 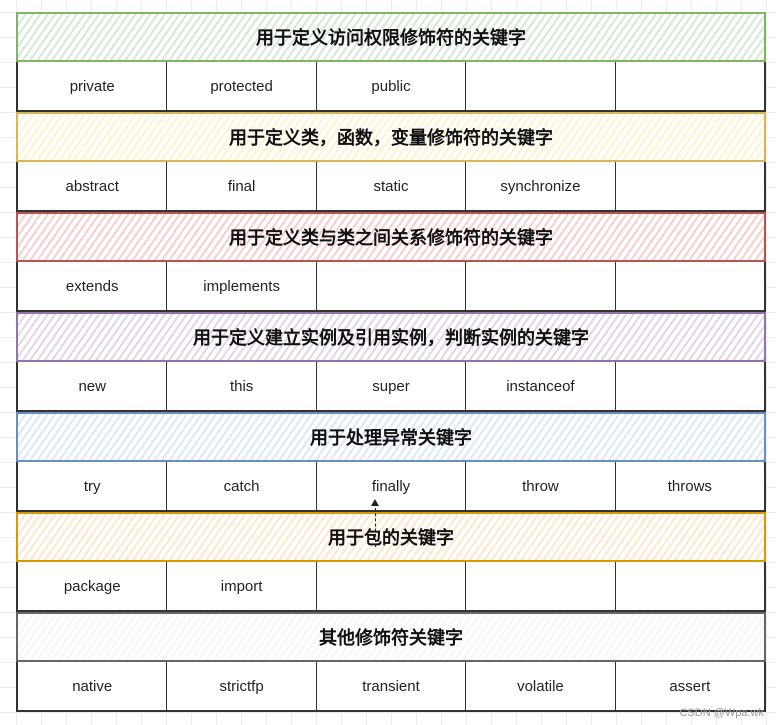 What do you see at coordinates (92, 87) in the screenshot?
I see `keyword-cell: private` at bounding box center [92, 87].